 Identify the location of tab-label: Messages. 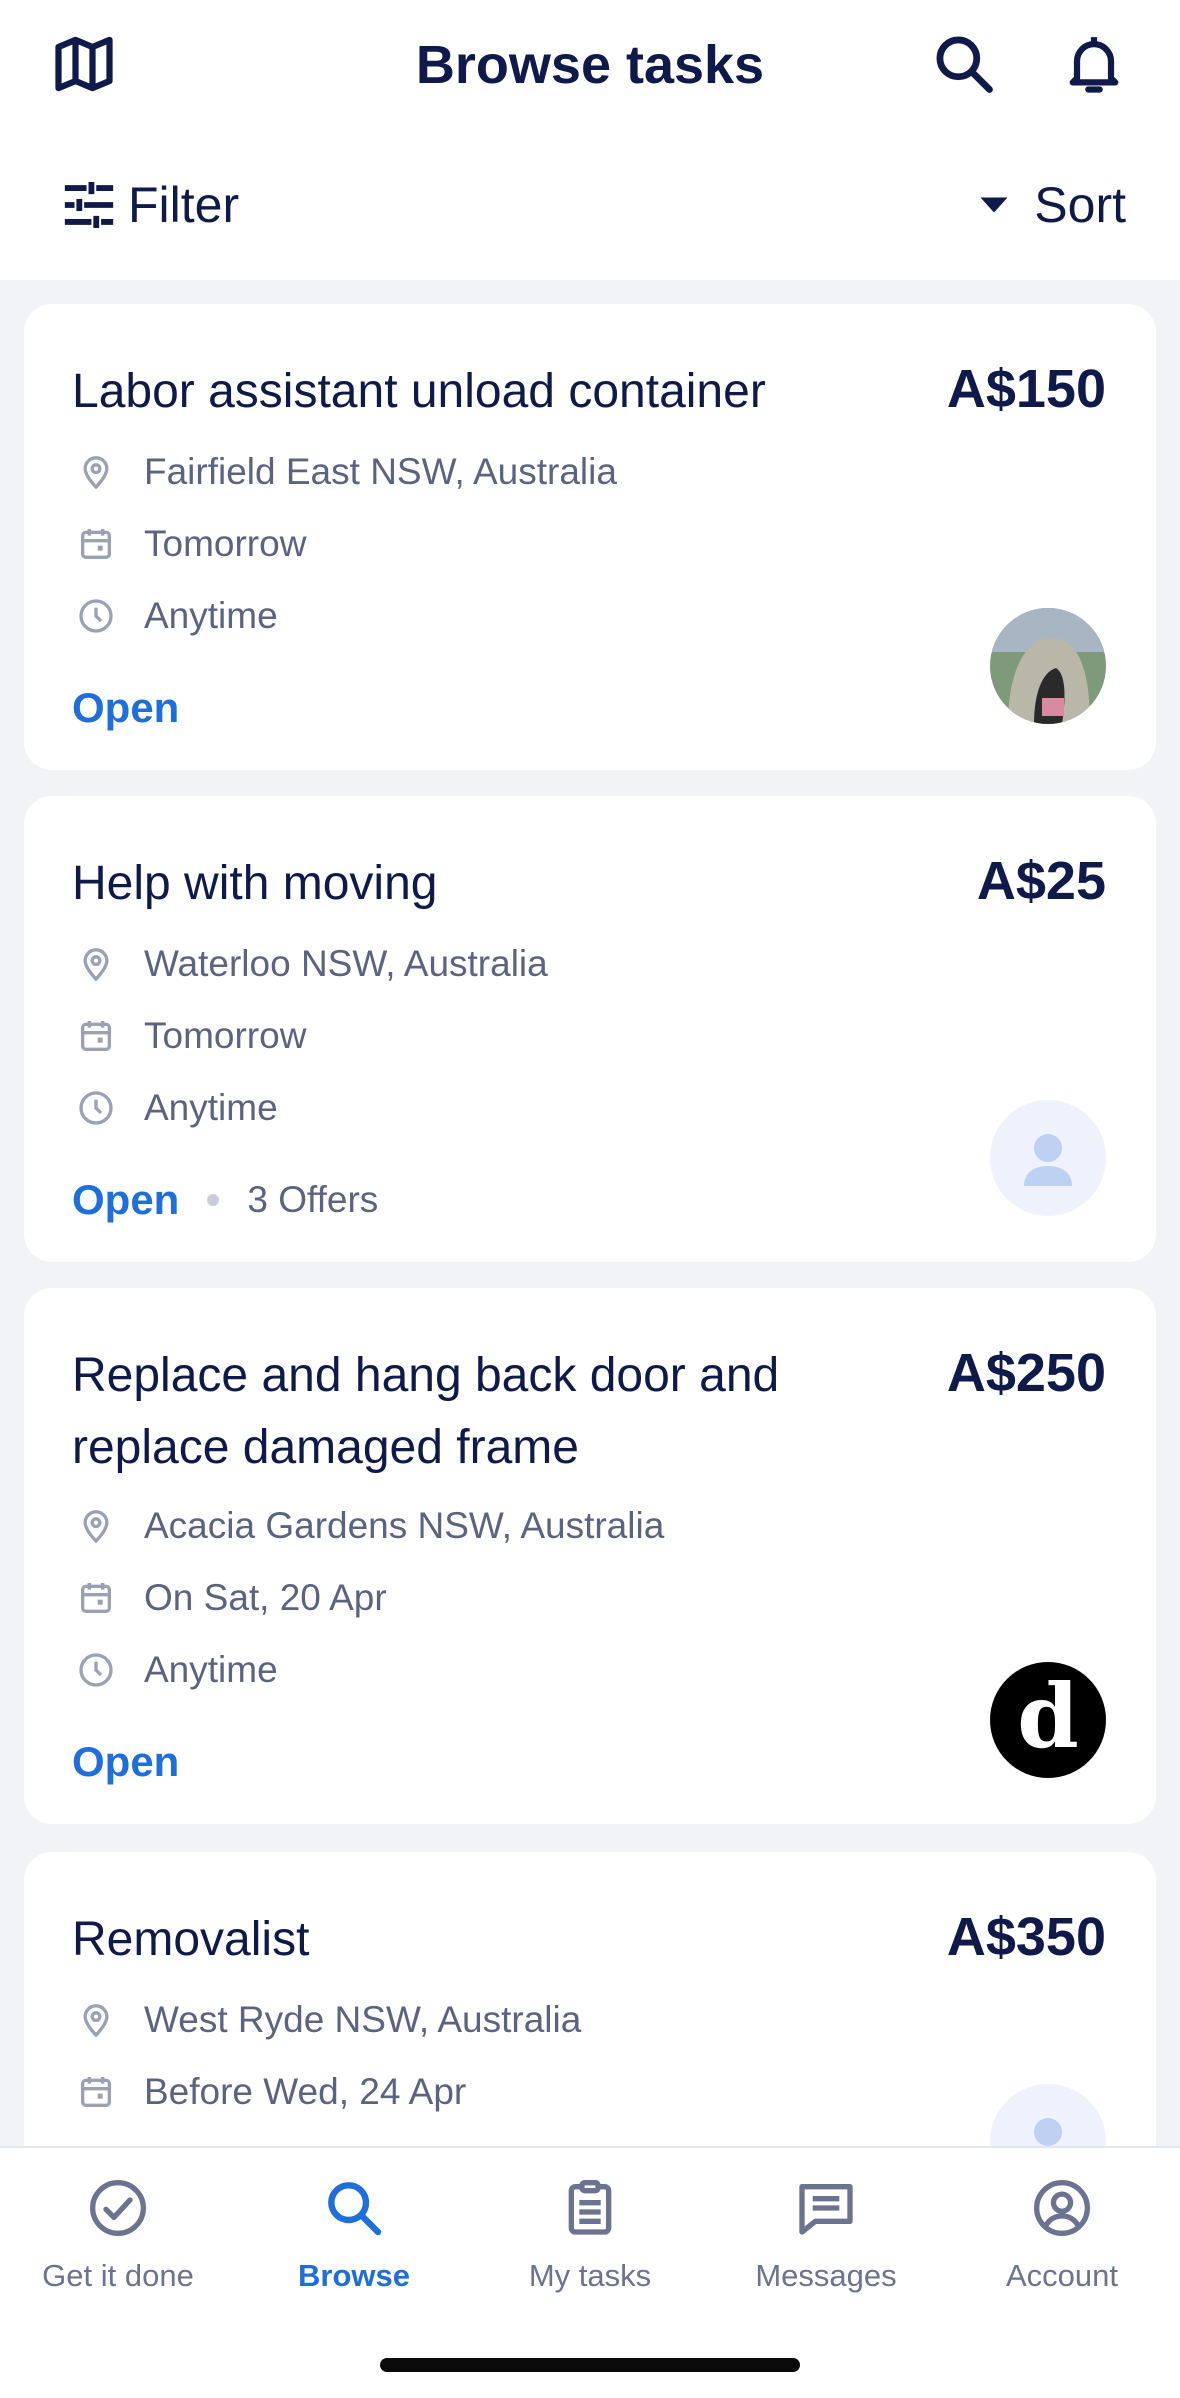
(826, 2275).